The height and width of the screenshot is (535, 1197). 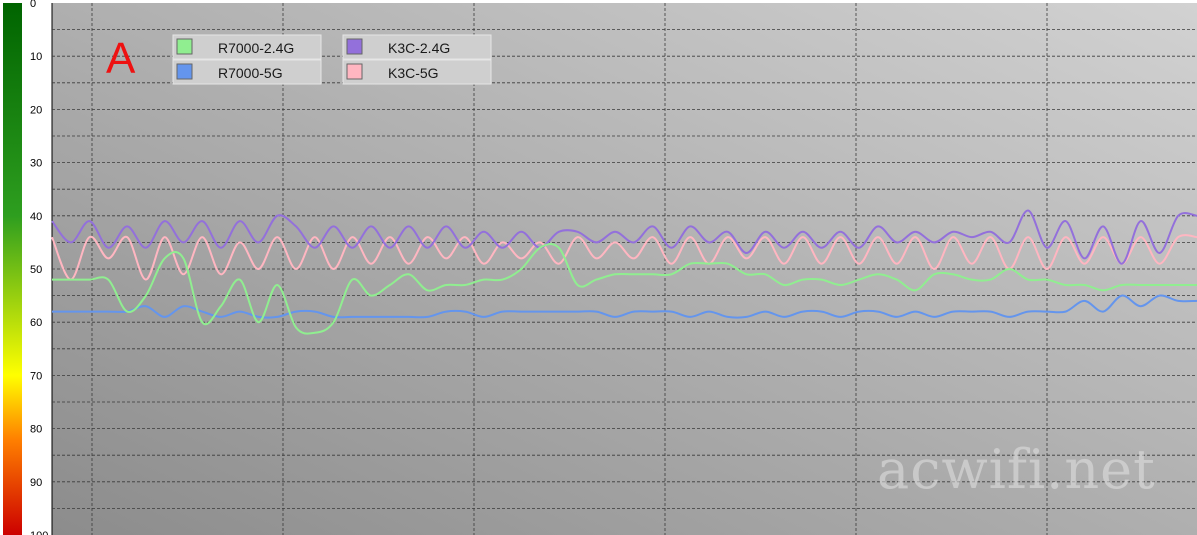 What do you see at coordinates (413, 73) in the screenshot?
I see `legend-label: K3C-5G` at bounding box center [413, 73].